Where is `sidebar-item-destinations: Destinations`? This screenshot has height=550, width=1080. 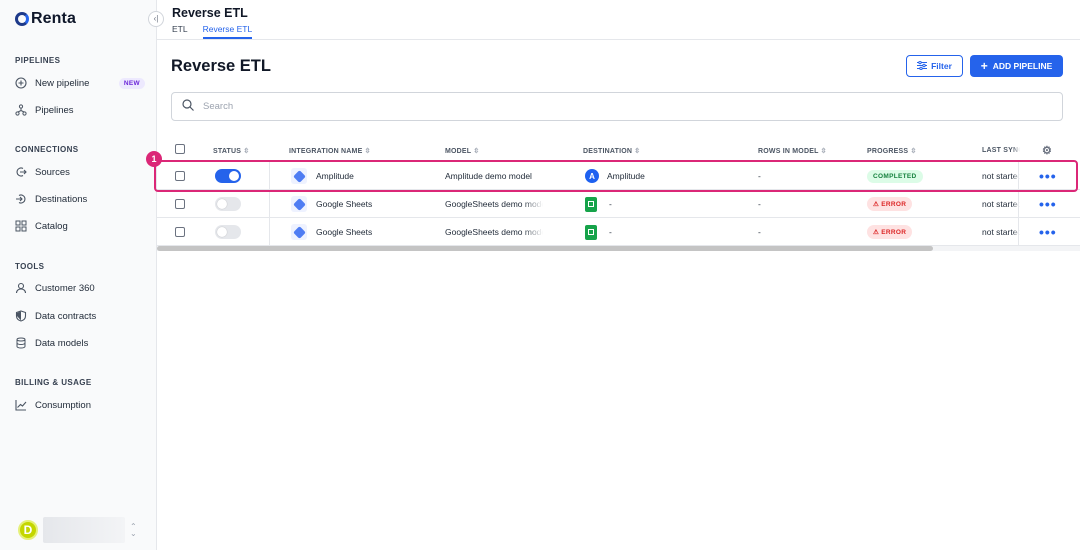
sidebar-item-destinations: Destinations is located at coordinates (80, 199).